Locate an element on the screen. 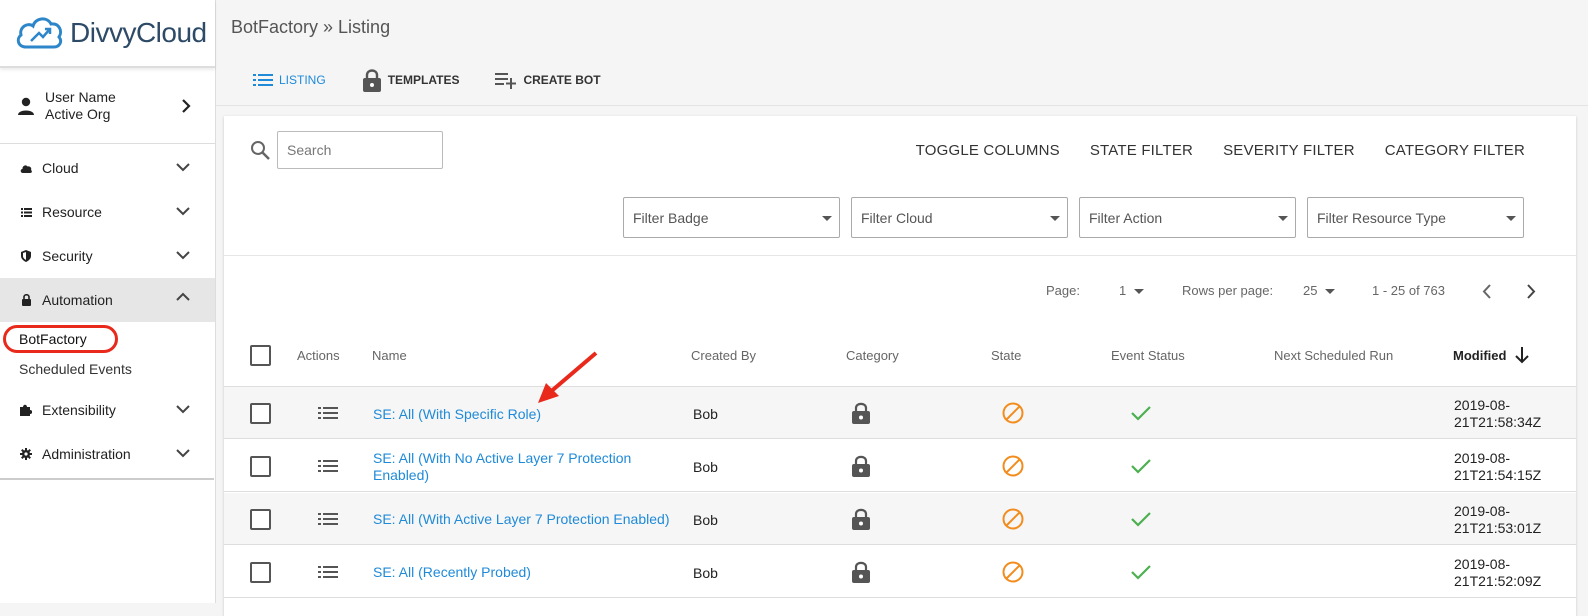 The image size is (1588, 616). chevron-left-icon is located at coordinates (1487, 291).